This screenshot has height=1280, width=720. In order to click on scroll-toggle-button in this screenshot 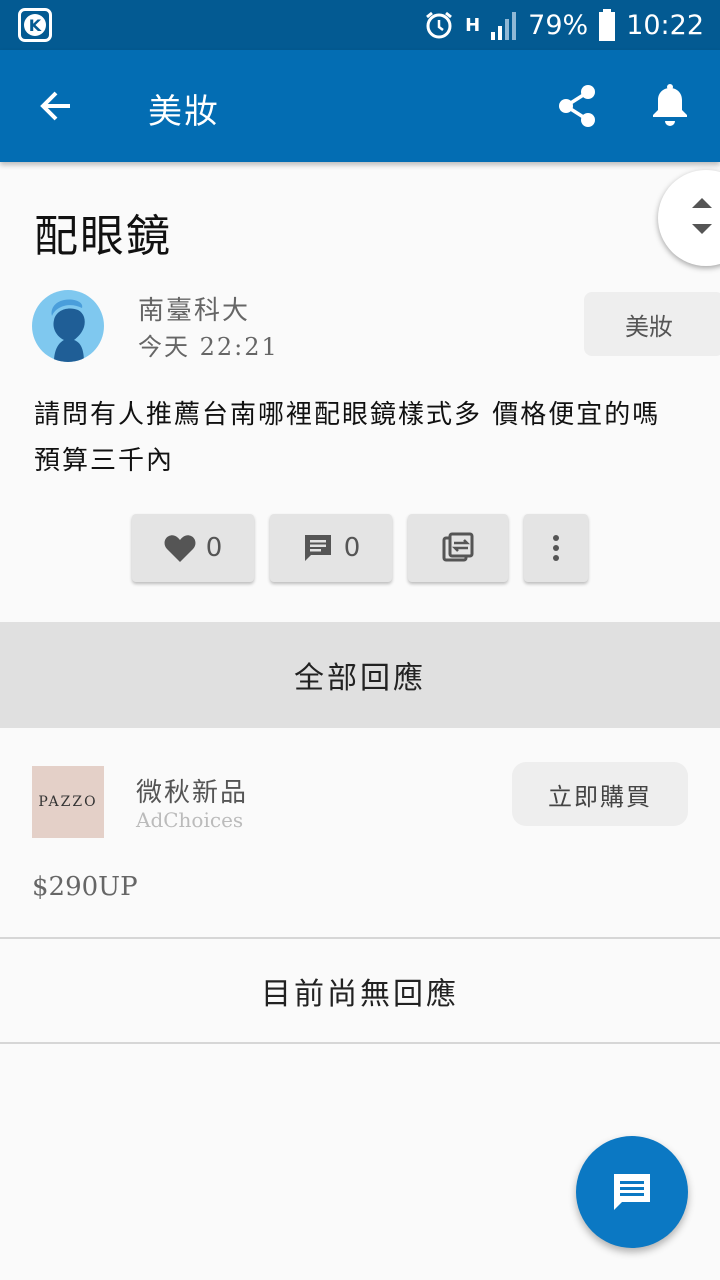, I will do `click(689, 218)`.